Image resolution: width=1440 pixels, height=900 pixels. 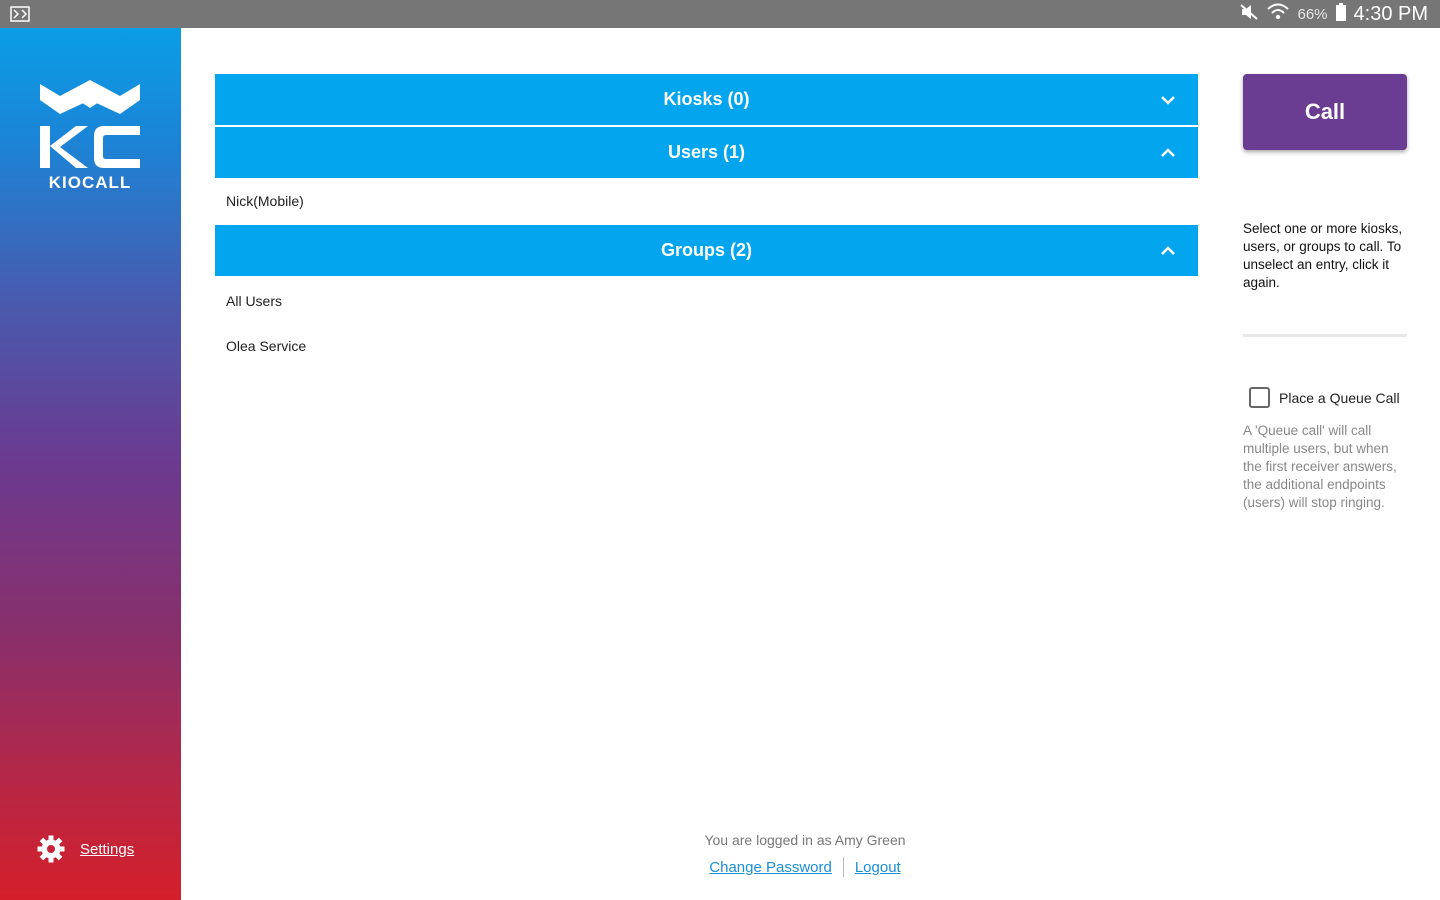 I want to click on users-list: Nick(Mobile), so click(x=706, y=200).